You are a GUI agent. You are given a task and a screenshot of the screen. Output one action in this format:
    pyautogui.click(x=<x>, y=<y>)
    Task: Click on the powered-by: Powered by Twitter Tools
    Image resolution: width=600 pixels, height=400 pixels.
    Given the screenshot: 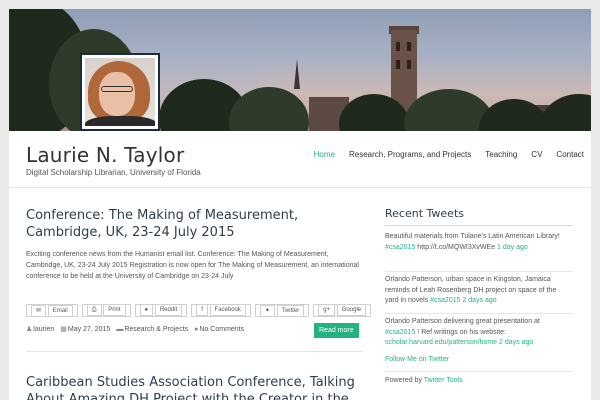 What is the action you would take?
    pyautogui.click(x=424, y=380)
    